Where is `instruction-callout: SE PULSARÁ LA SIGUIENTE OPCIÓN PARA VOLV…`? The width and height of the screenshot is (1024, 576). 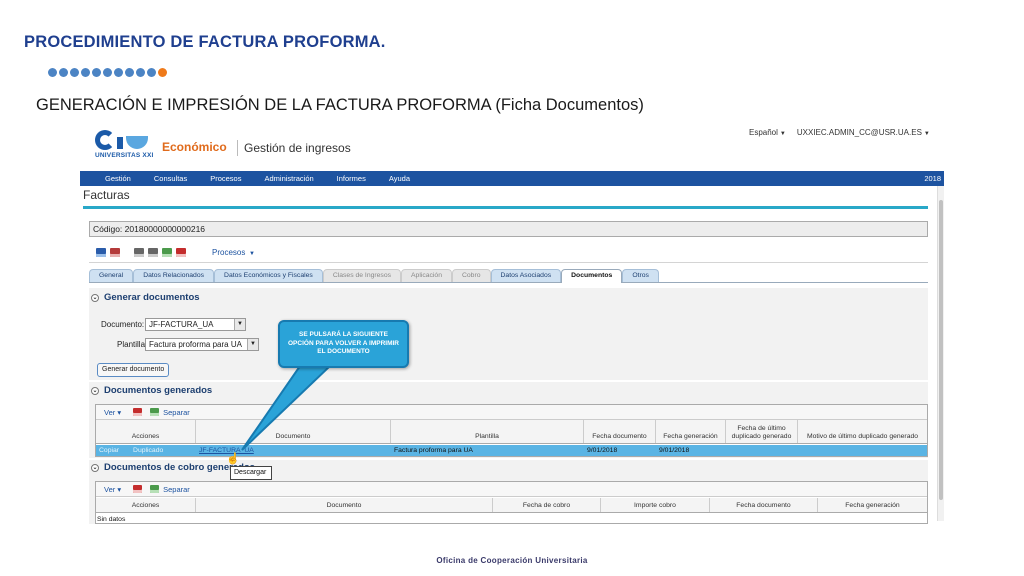 instruction-callout: SE PULSARÁ LA SIGUIENTE OPCIÓN PARA VOLV… is located at coordinates (343, 344).